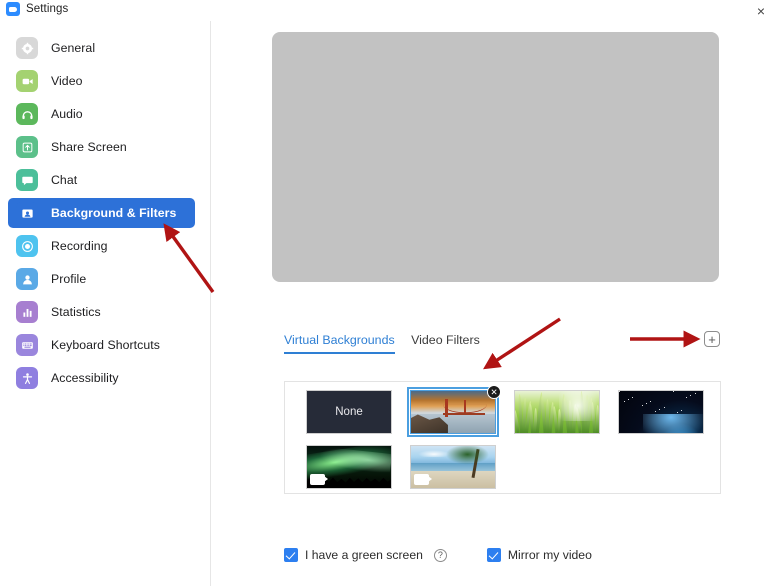  I want to click on sidebar-item-share-screen: Share Screen, so click(101, 147).